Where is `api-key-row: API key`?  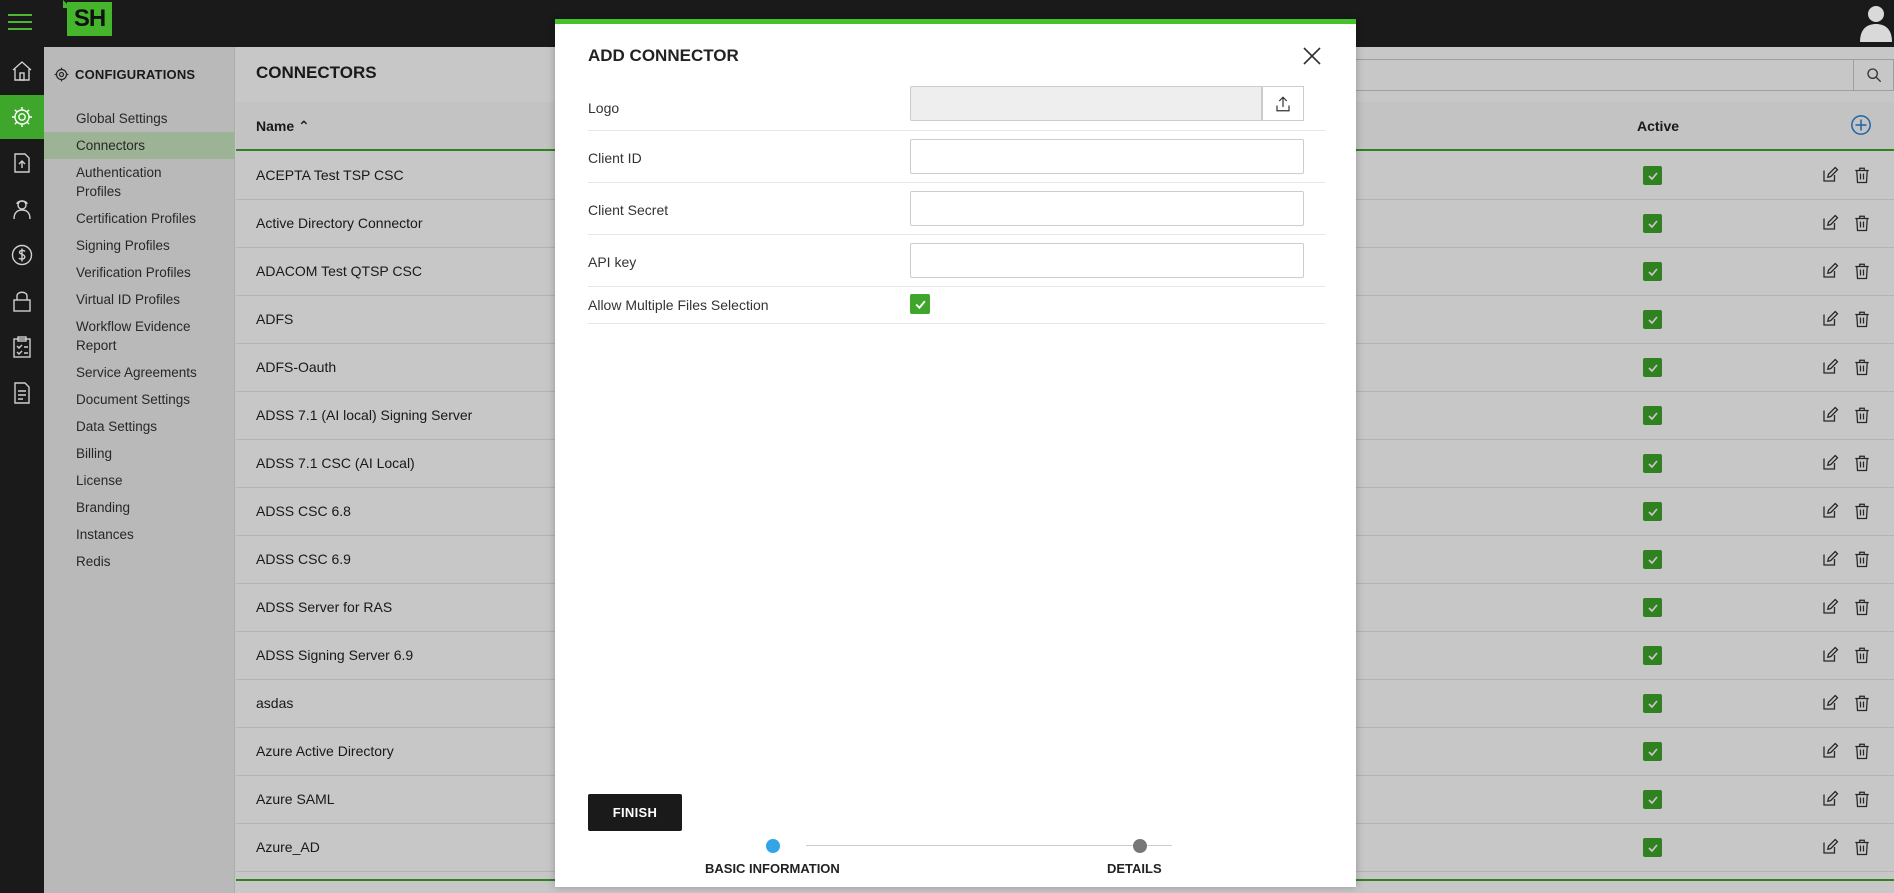
api-key-row: API key is located at coordinates (956, 261).